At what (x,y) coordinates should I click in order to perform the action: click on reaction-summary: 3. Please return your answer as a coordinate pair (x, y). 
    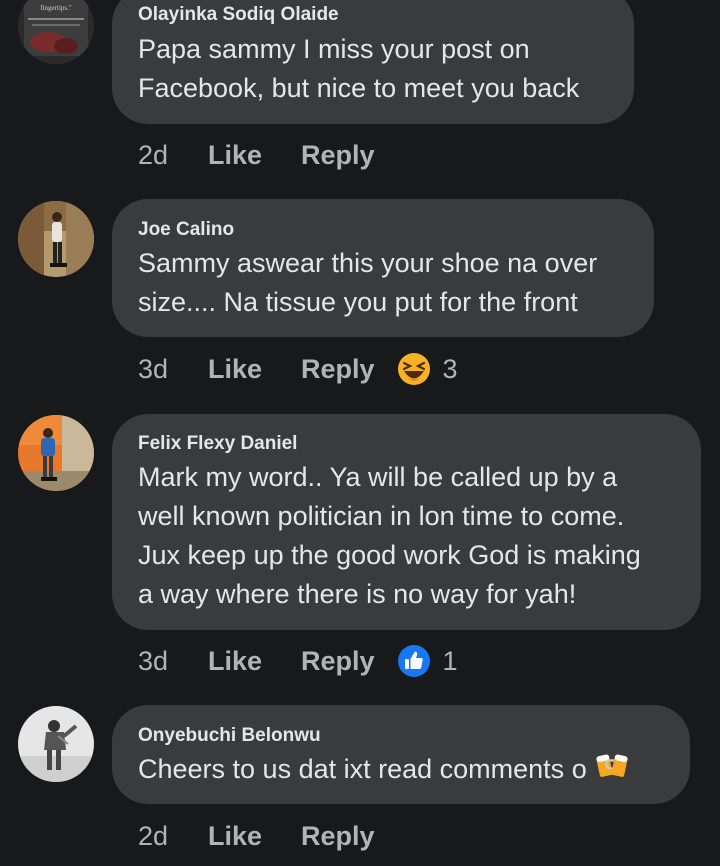
    Looking at the image, I should click on (427, 369).